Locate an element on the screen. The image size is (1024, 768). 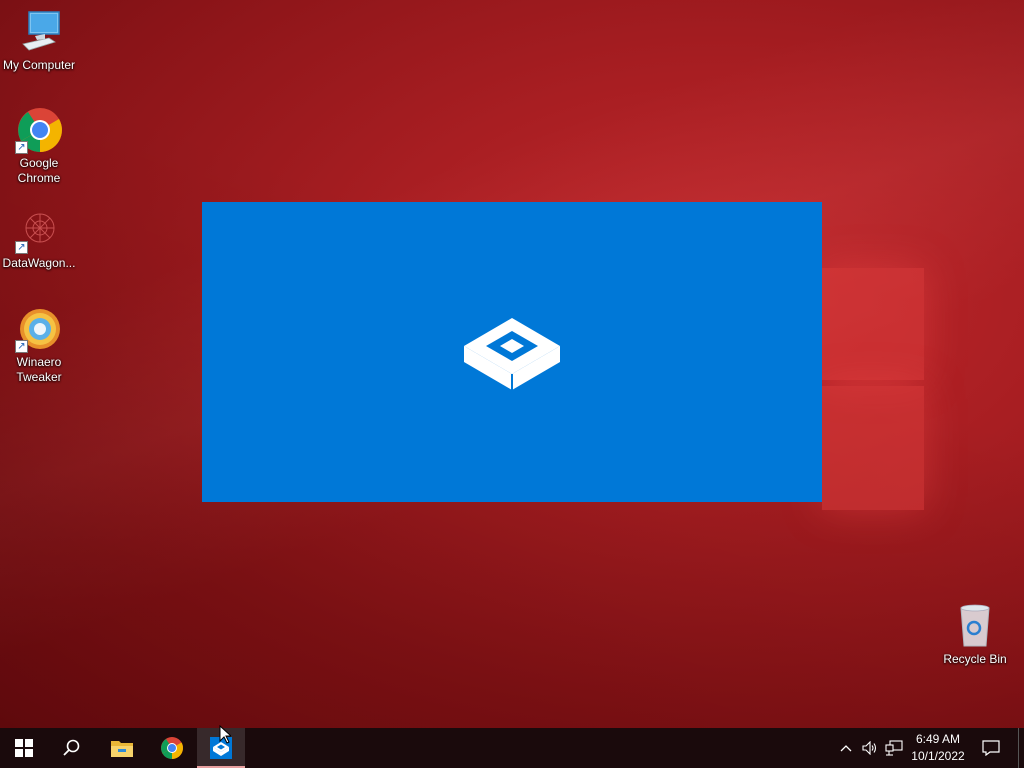
search-icon is located at coordinates (71, 747).